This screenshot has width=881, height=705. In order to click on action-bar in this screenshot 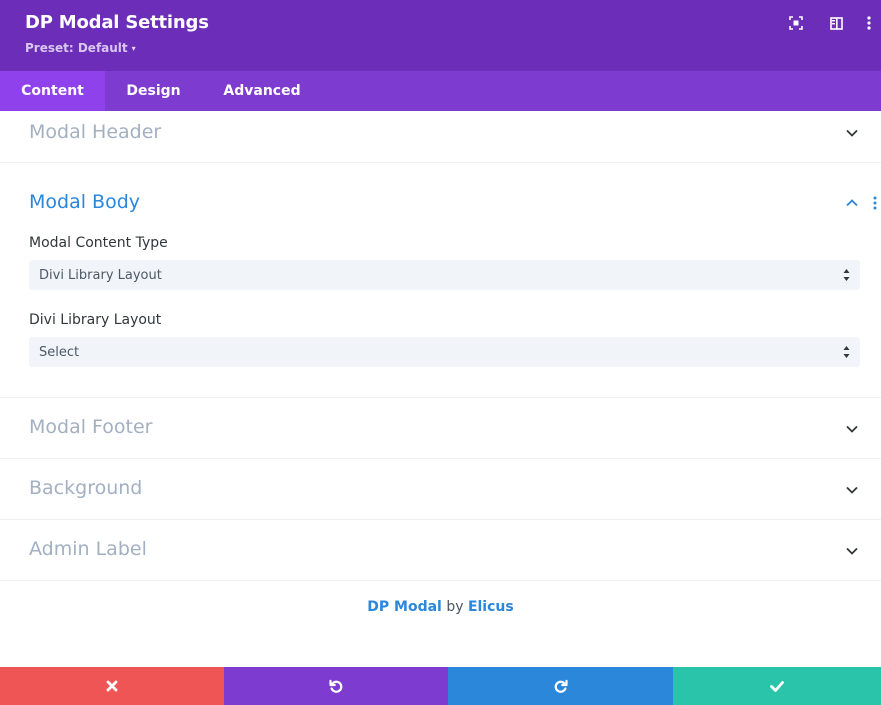, I will do `click(440, 686)`.